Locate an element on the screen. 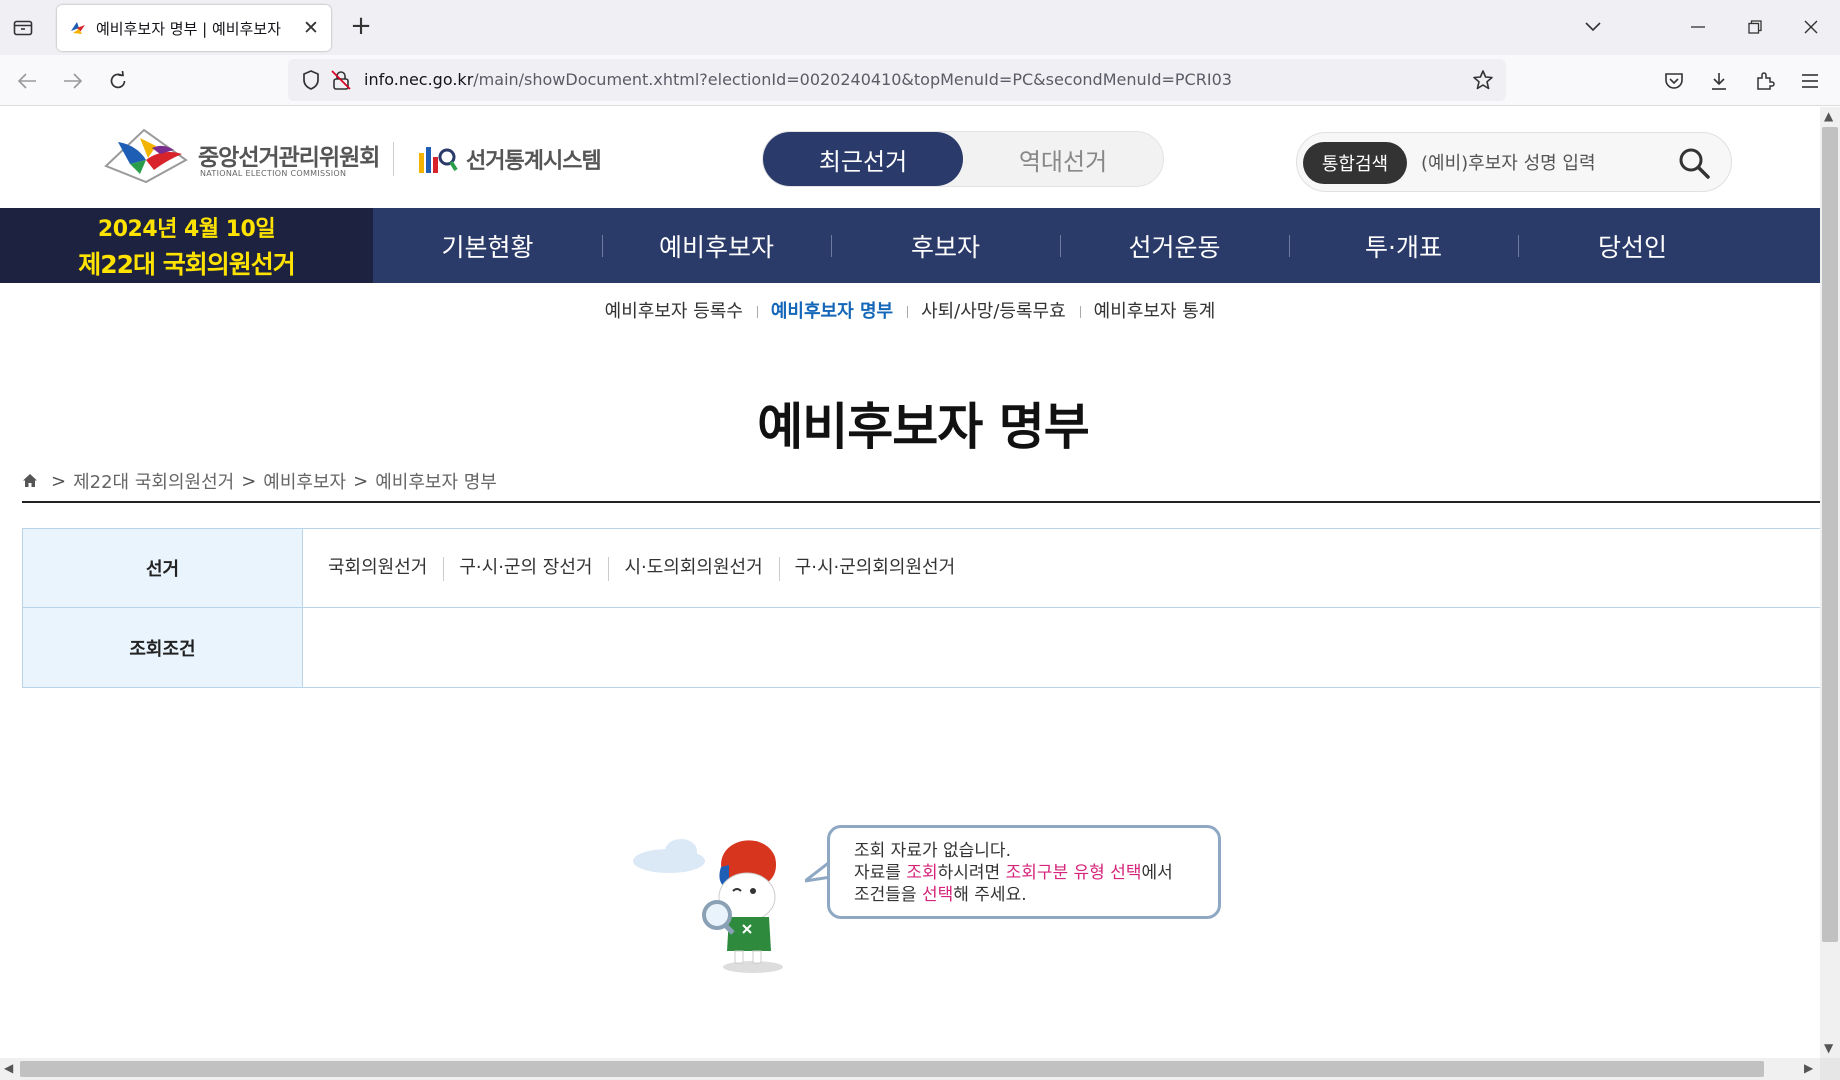 The height and width of the screenshot is (1080, 1840). vertical-scrollbar: ▲ ▼ is located at coordinates (1830, 582).